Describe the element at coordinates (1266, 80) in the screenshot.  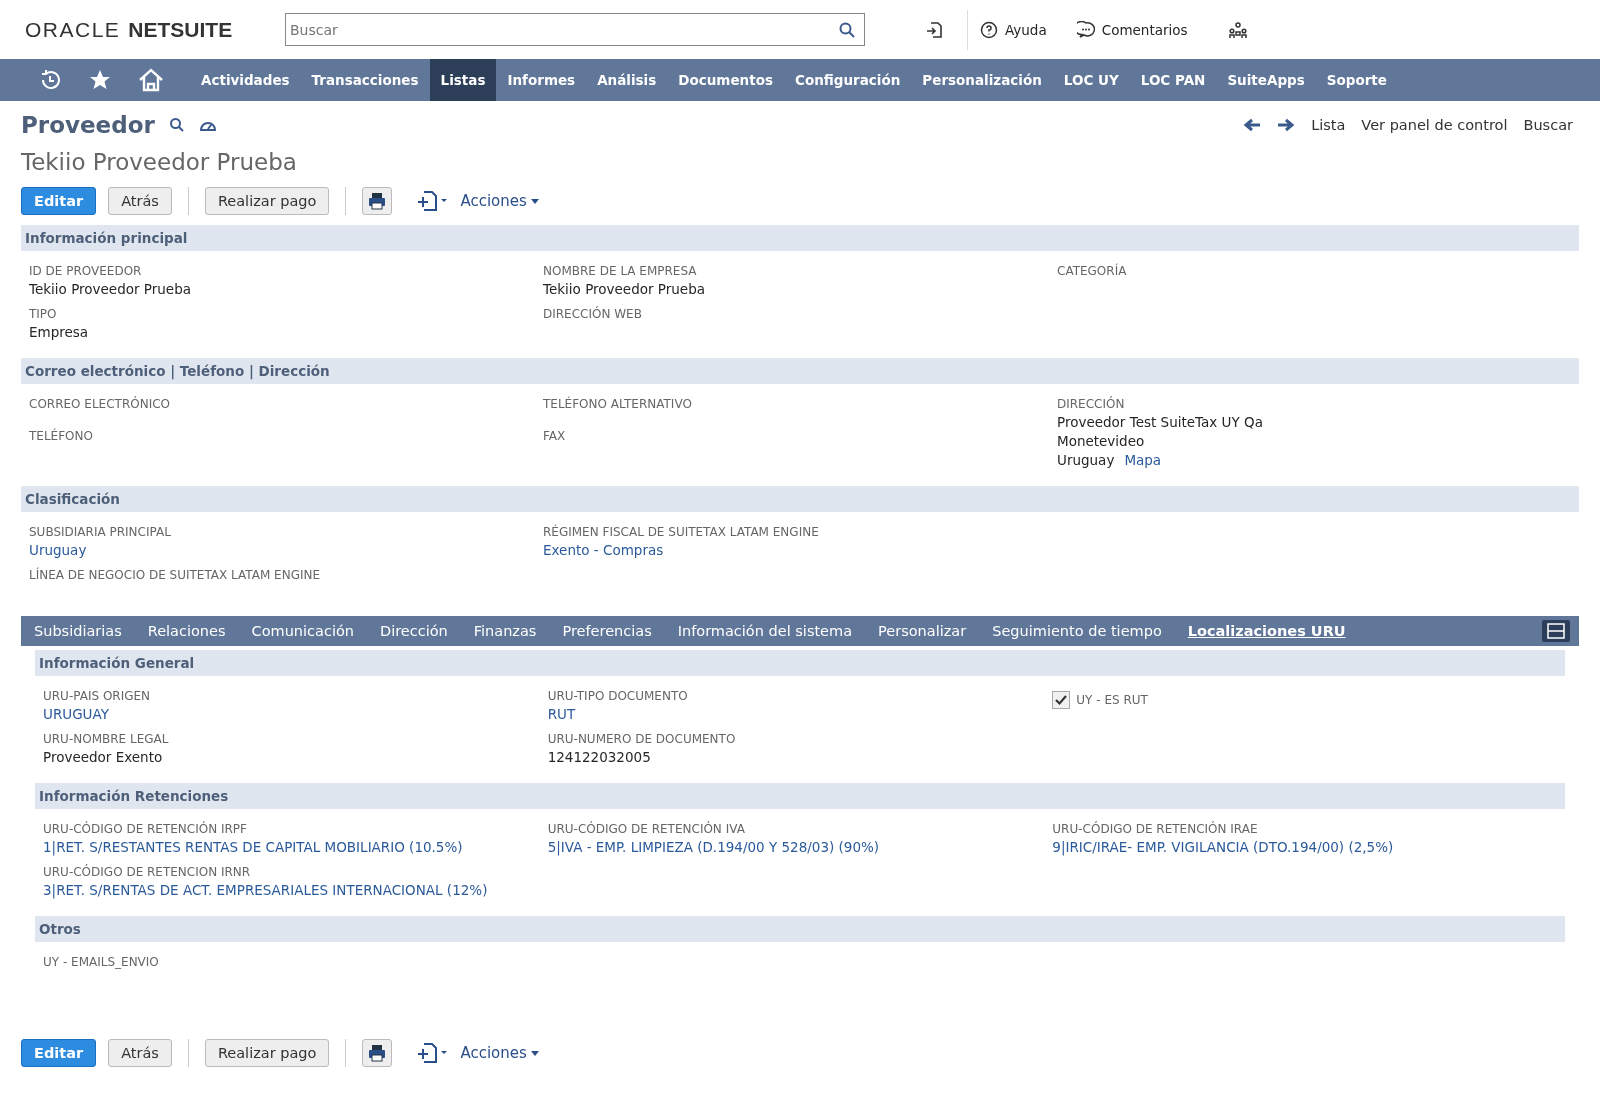
I see `nav-menu-item: SuiteApps` at that location.